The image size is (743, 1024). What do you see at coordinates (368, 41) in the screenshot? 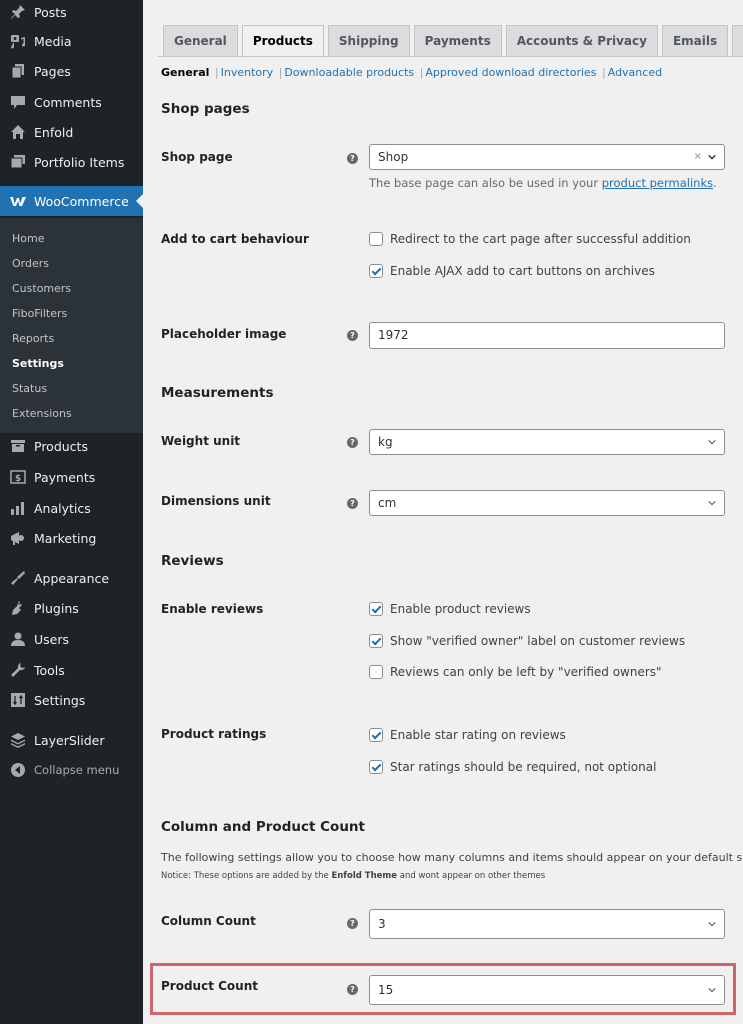
I see `tab-shipping: Shipping` at bounding box center [368, 41].